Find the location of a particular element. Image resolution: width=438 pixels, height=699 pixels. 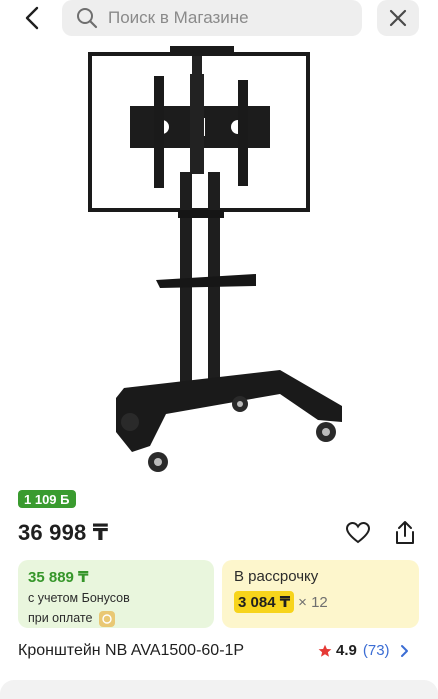

installment-months: × 12 is located at coordinates (313, 602).